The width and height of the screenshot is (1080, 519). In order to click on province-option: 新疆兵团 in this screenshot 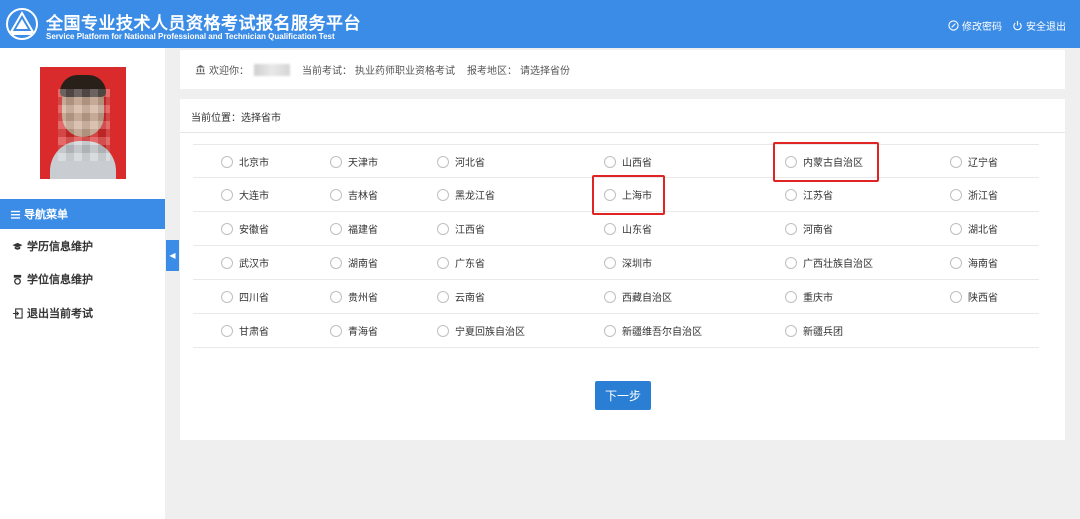, I will do `click(814, 330)`.